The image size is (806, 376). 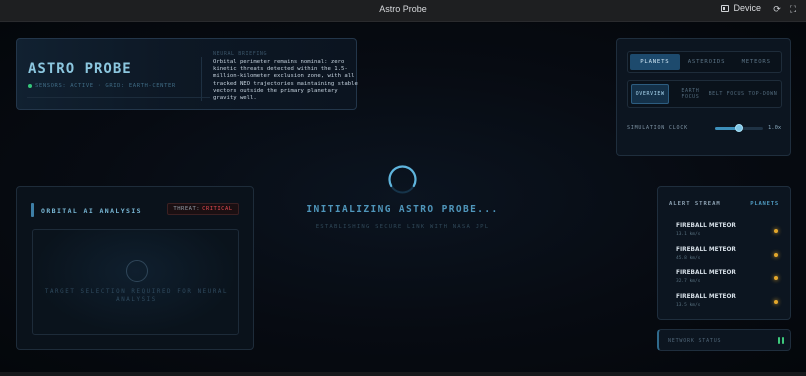 I want to click on threat-label: THREAT:, so click(x=187, y=209).